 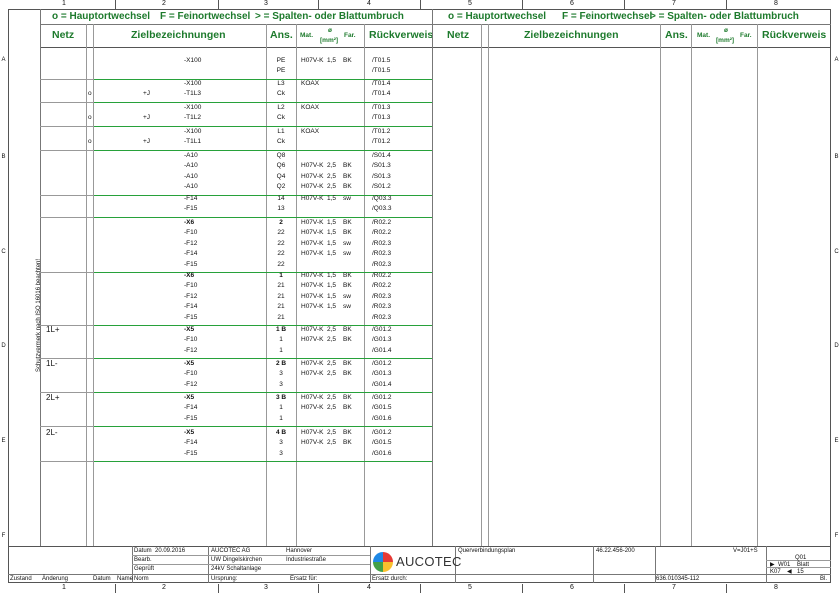 What do you see at coordinates (369, 587) in the screenshot?
I see `column-number-bot: 4` at bounding box center [369, 587].